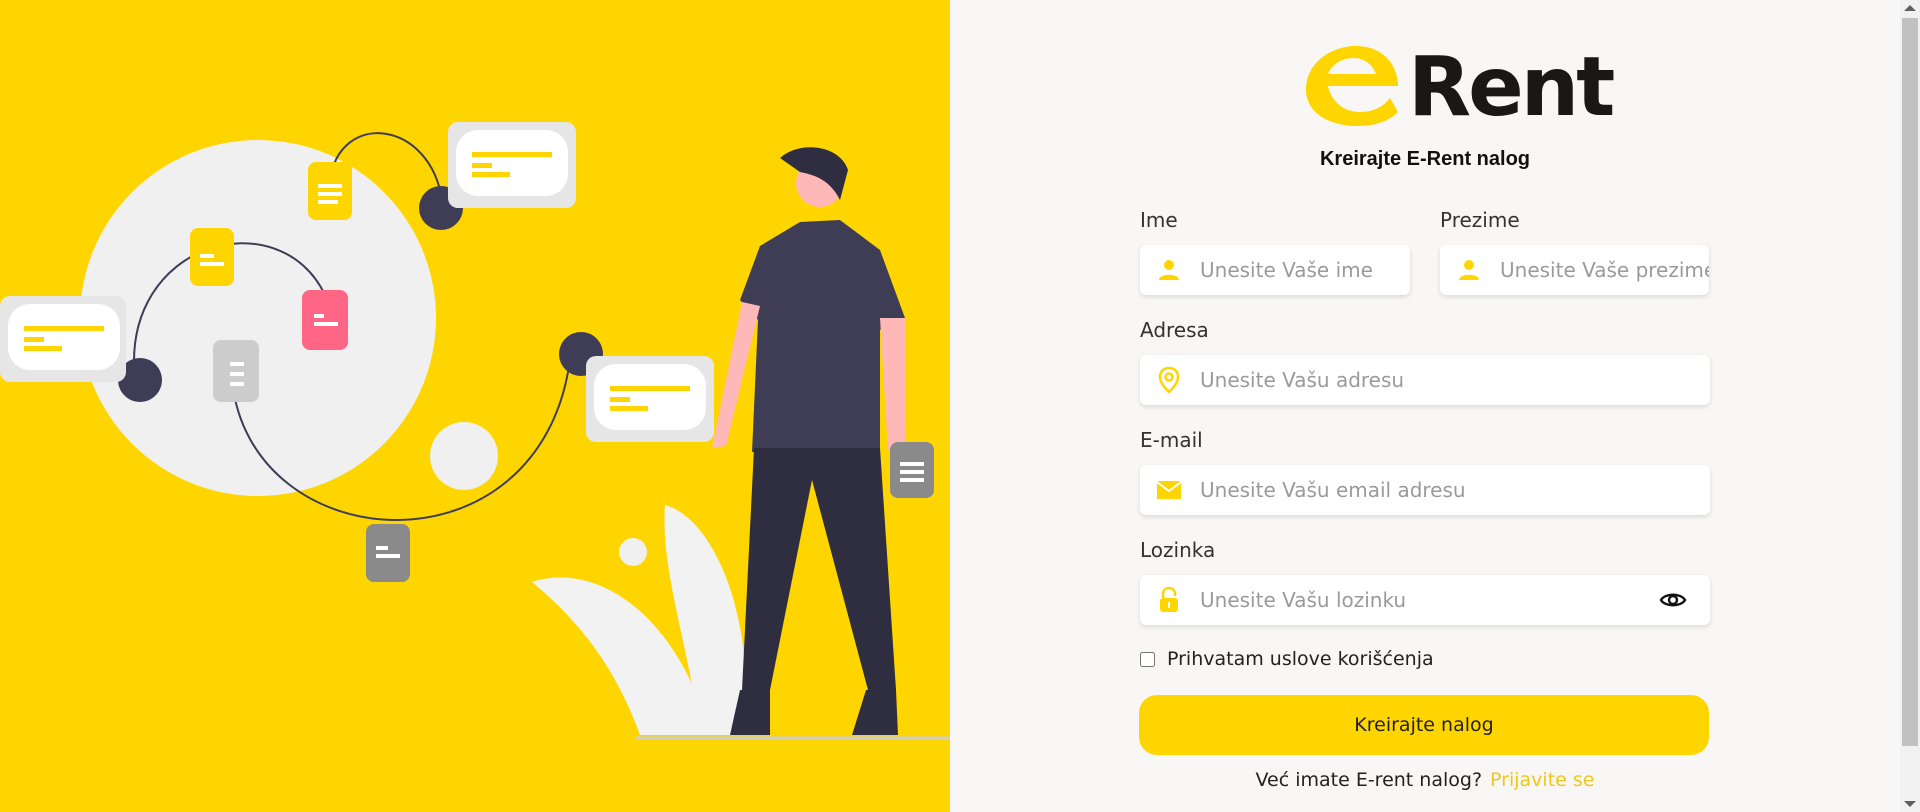 The height and width of the screenshot is (812, 1920). Describe the element at coordinates (1429, 600) in the screenshot. I see `password-input` at that location.